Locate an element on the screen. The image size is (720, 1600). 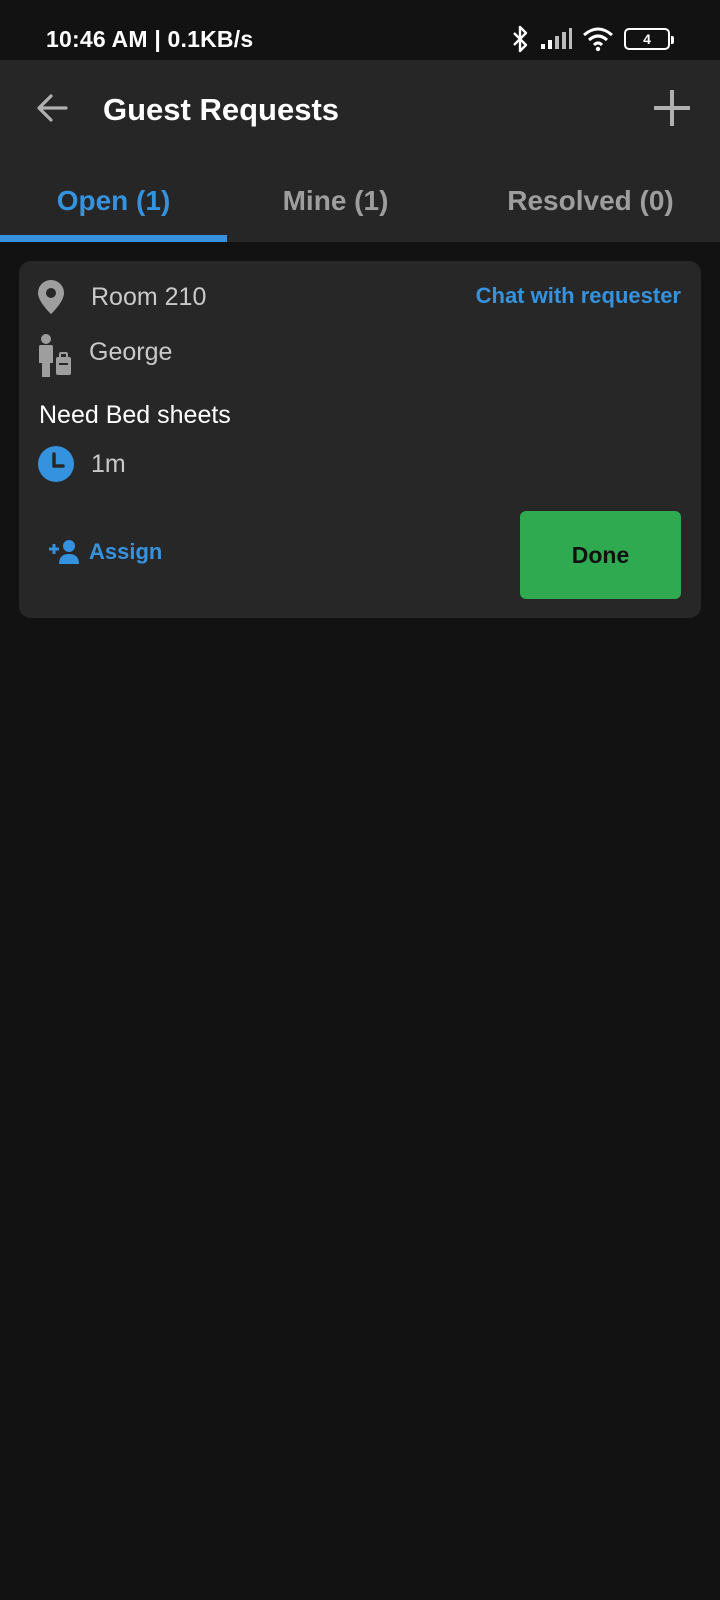
room-number: Room 210 is located at coordinates (149, 296).